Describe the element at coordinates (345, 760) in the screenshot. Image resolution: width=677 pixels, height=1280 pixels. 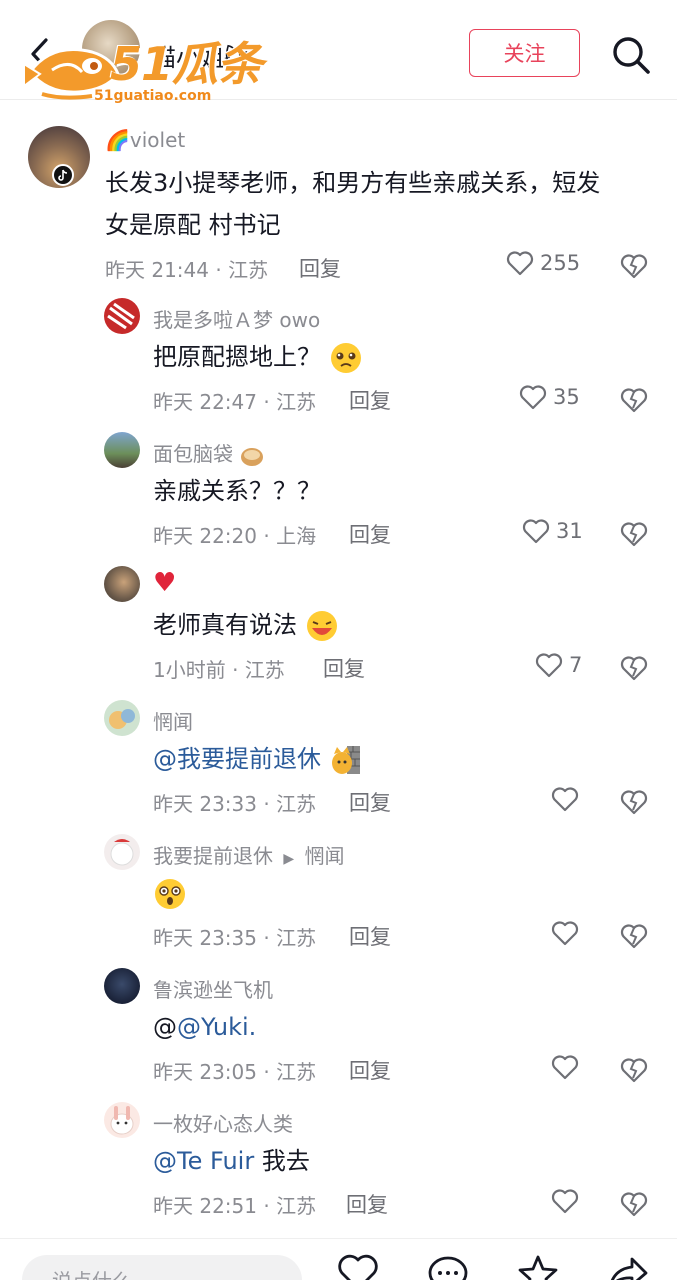
I see `cat-wall-emoji-icon` at that location.